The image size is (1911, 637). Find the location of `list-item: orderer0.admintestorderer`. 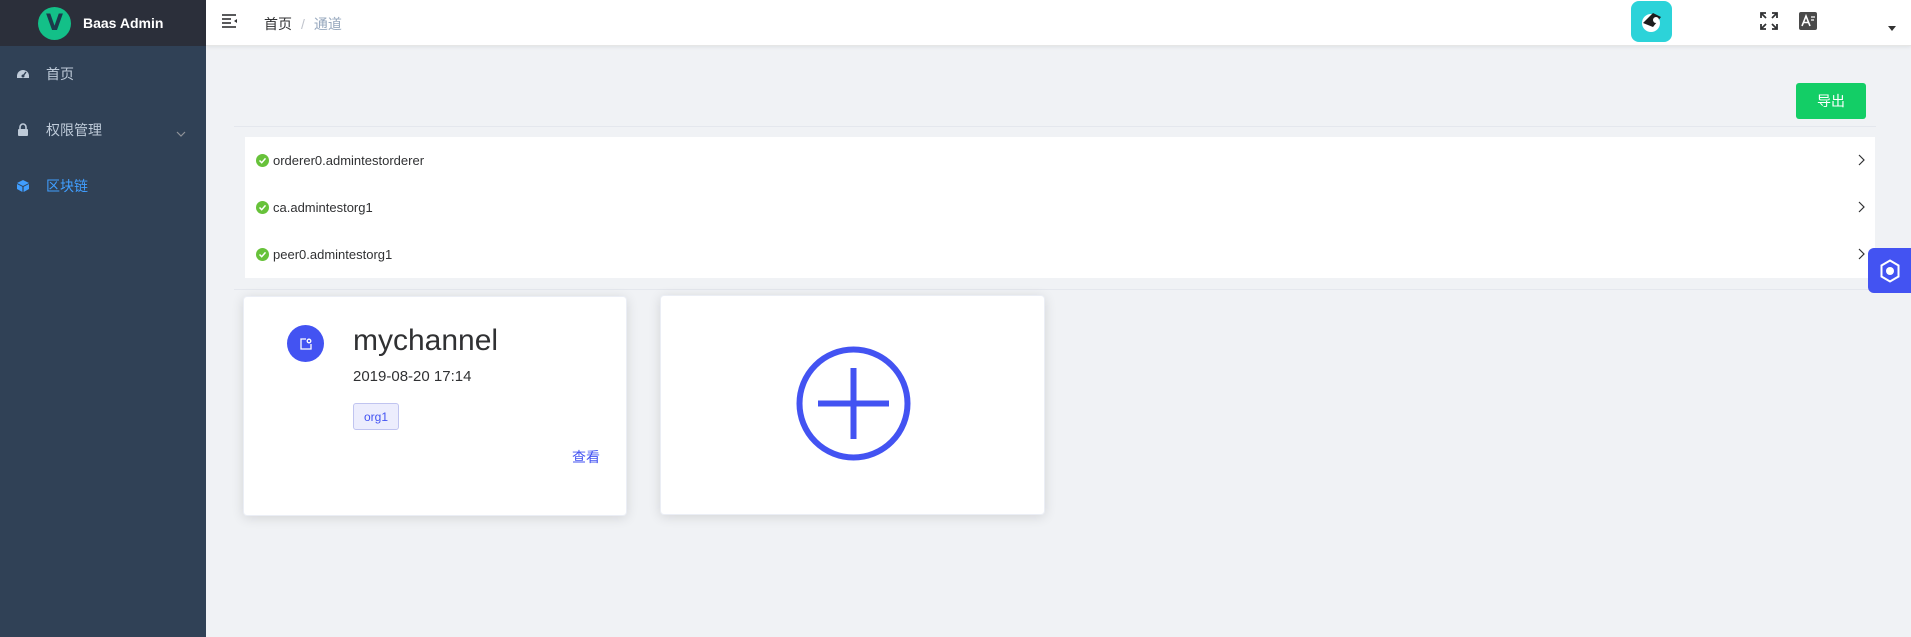

list-item: orderer0.admintestorderer is located at coordinates (1060, 160).